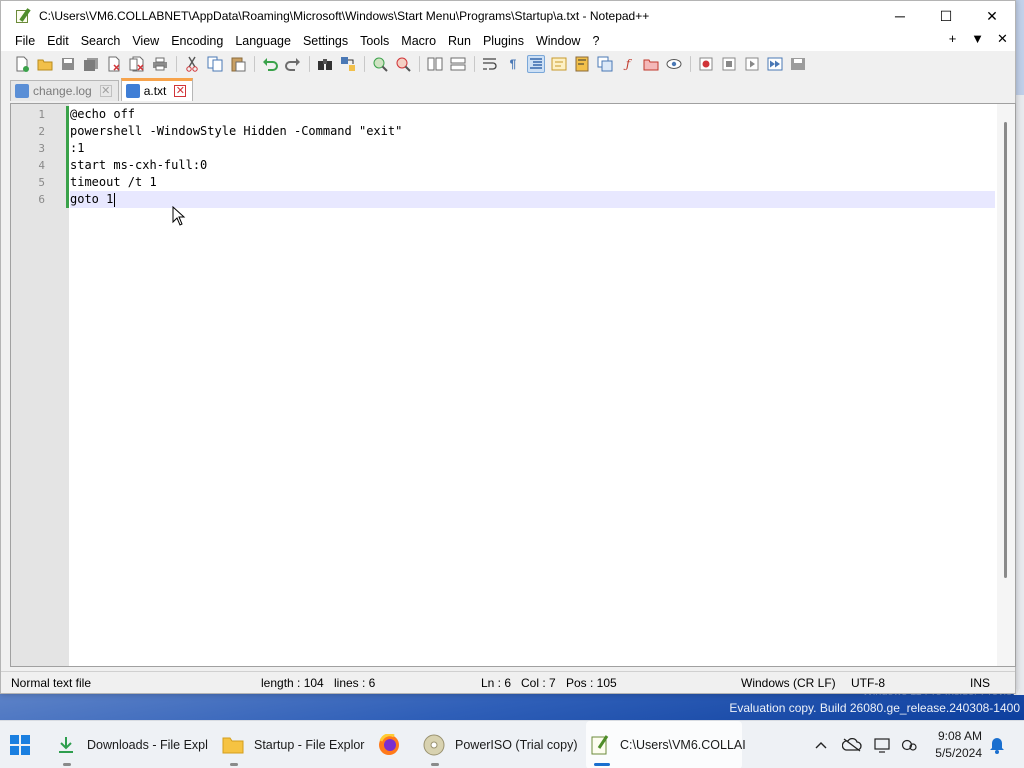  What do you see at coordinates (160, 64) in the screenshot?
I see `print-icon` at bounding box center [160, 64].